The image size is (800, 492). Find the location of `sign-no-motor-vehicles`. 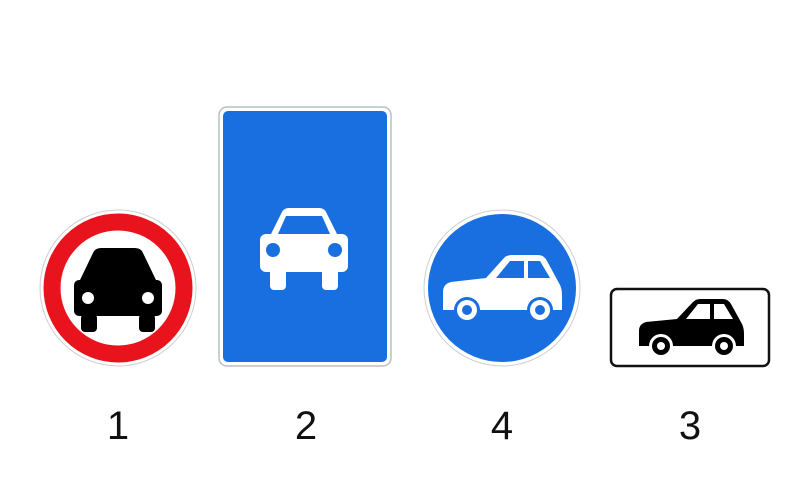

sign-no-motor-vehicles is located at coordinates (118, 288).